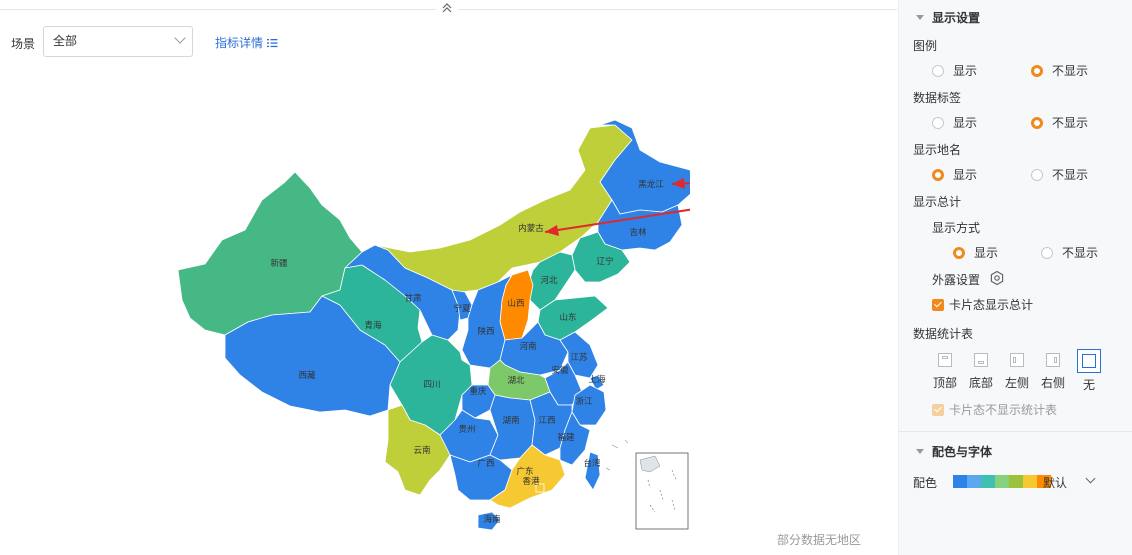 This screenshot has width=1132, height=555. What do you see at coordinates (592, 471) in the screenshot?
I see `region-taiwan` at bounding box center [592, 471].